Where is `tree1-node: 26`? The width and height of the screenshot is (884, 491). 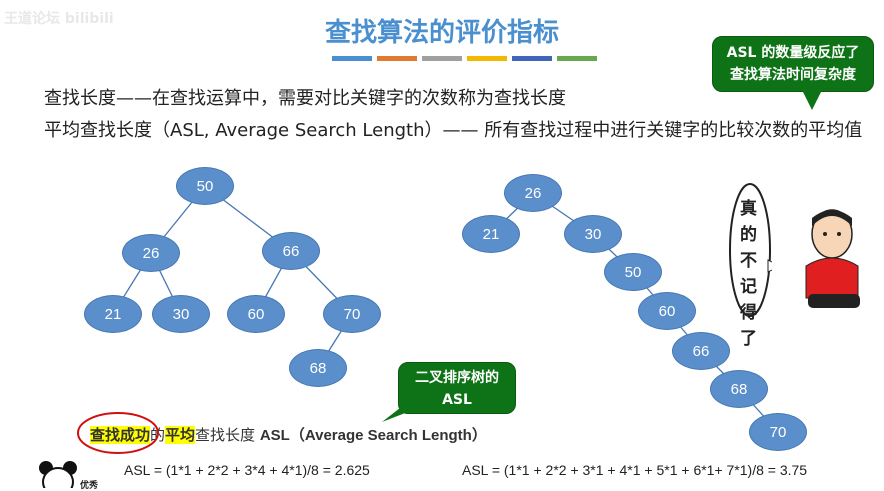
tree1-node: 26 is located at coordinates (151, 253).